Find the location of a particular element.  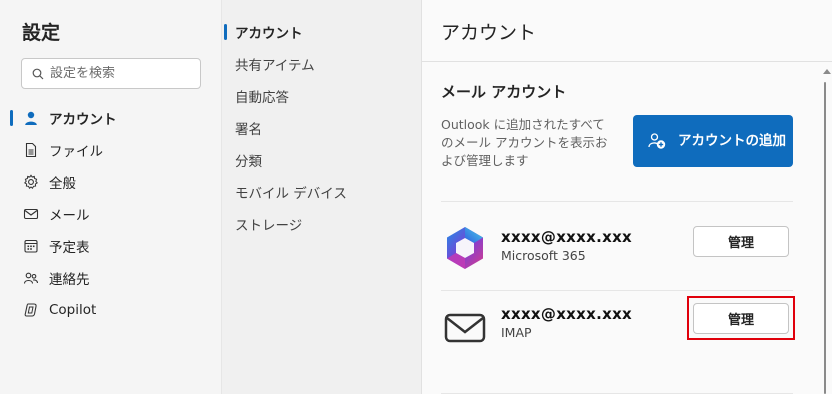

people-icon is located at coordinates (31, 278).